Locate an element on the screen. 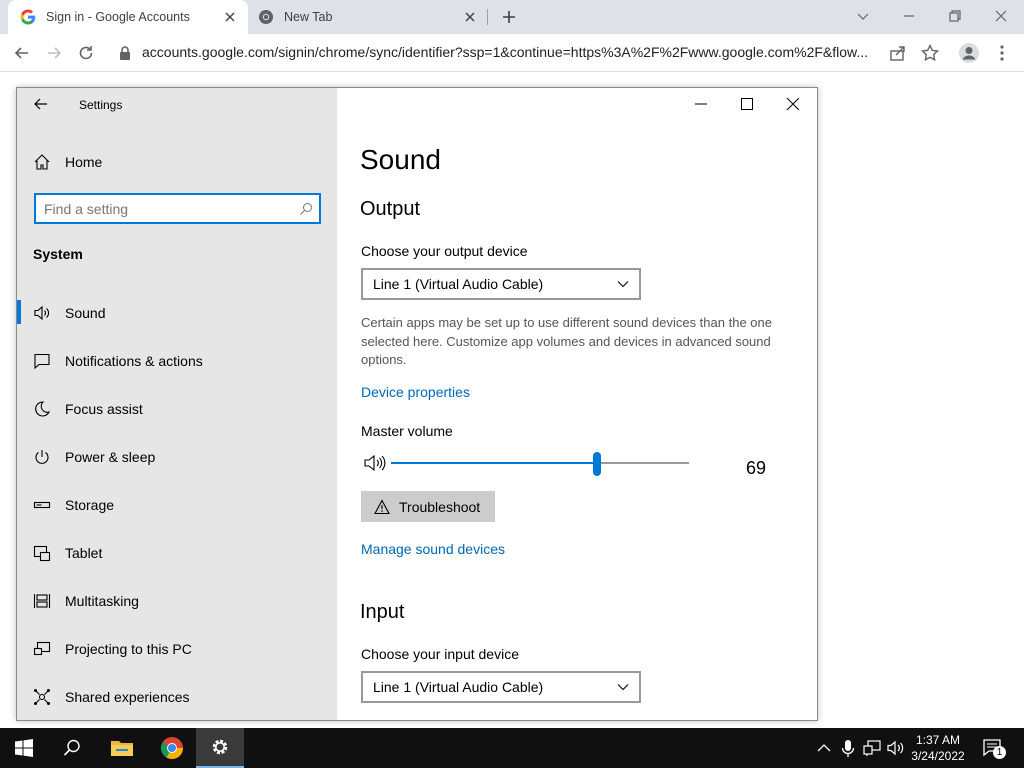  gear-icon is located at coordinates (220, 747).